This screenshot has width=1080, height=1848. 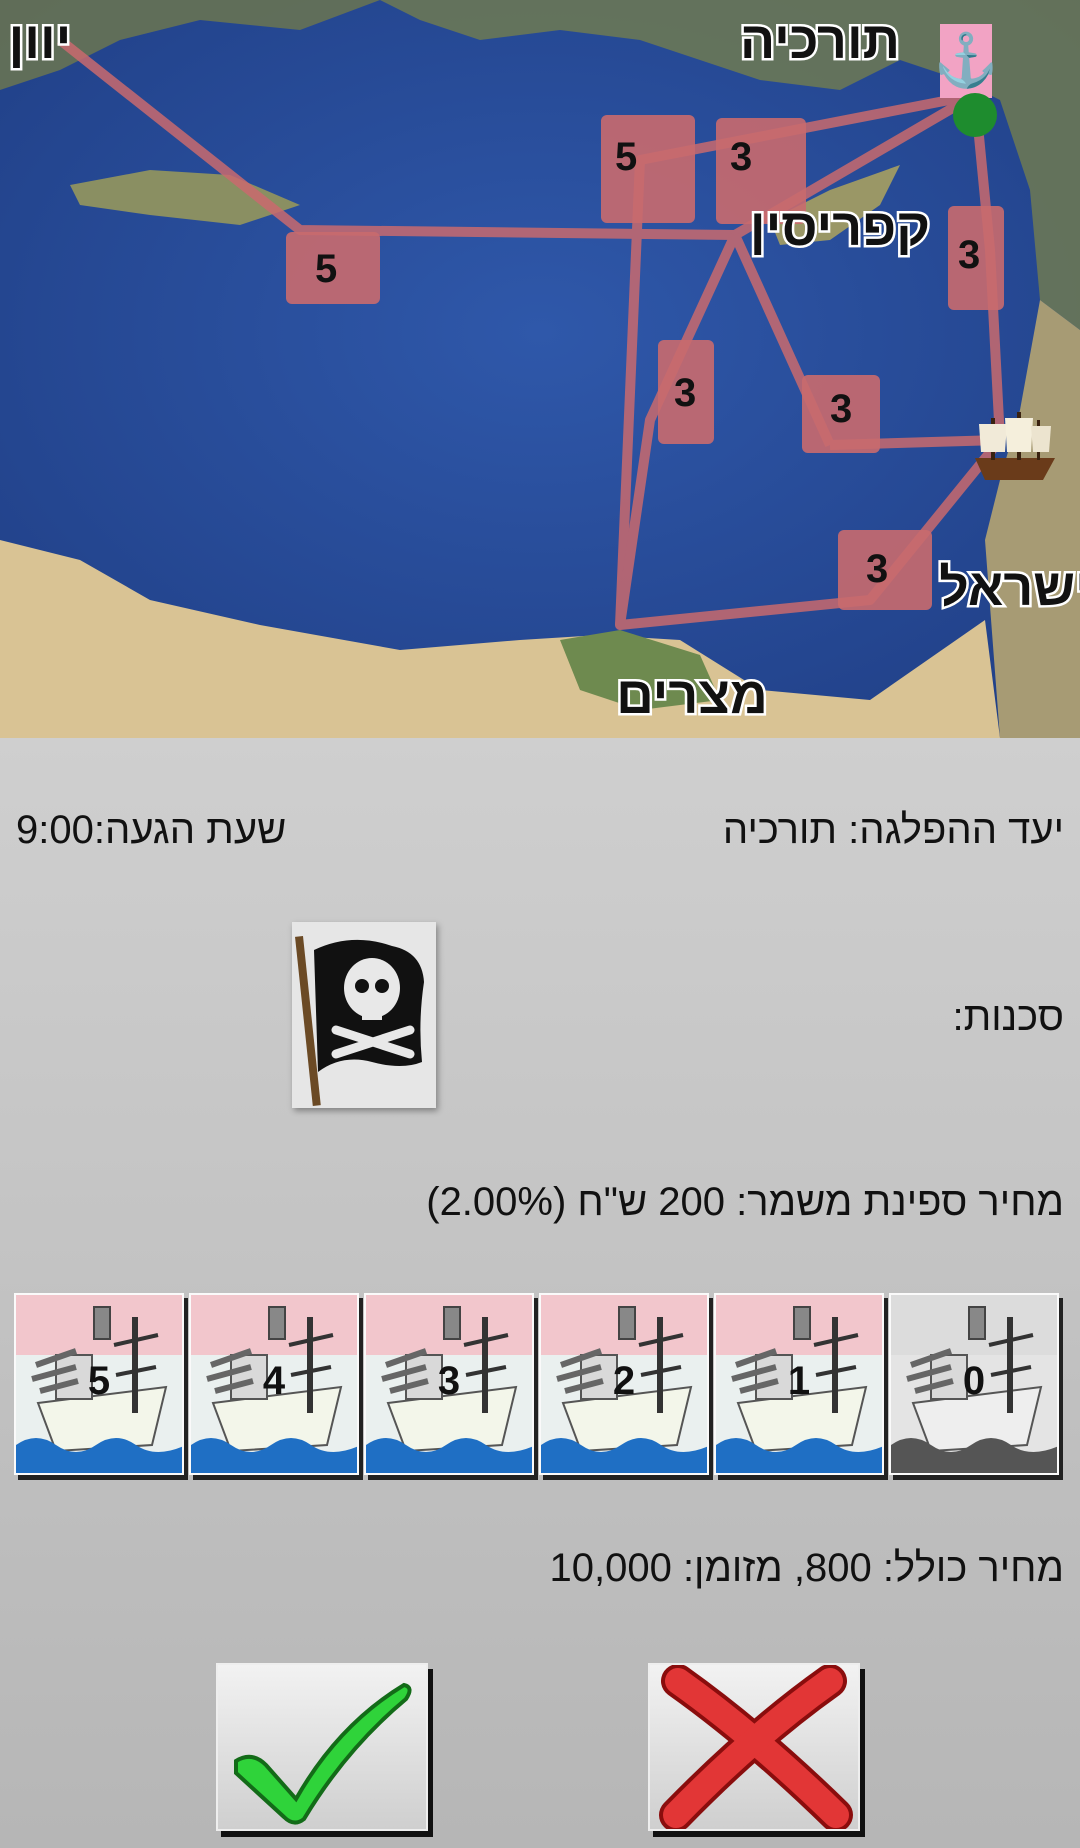 I want to click on escort-option-2: 3, so click(x=449, y=1384).